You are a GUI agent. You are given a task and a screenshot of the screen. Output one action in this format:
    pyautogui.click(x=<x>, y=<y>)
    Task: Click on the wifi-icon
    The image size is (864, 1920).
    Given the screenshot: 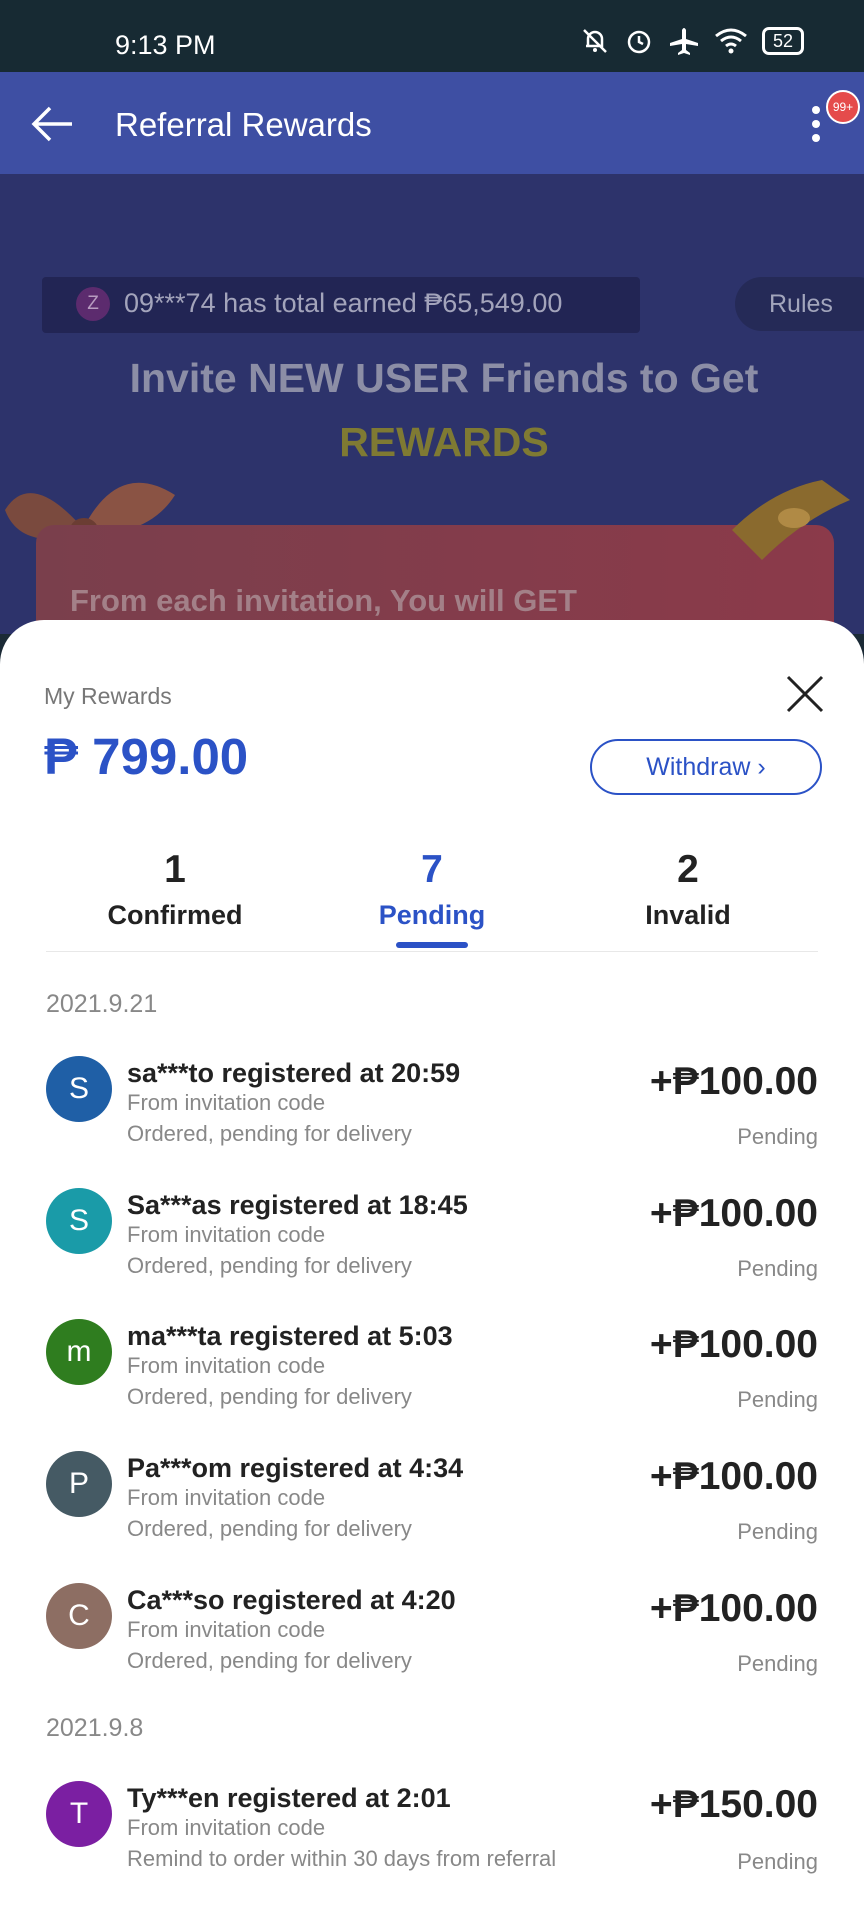 What is the action you would take?
    pyautogui.click(x=731, y=41)
    